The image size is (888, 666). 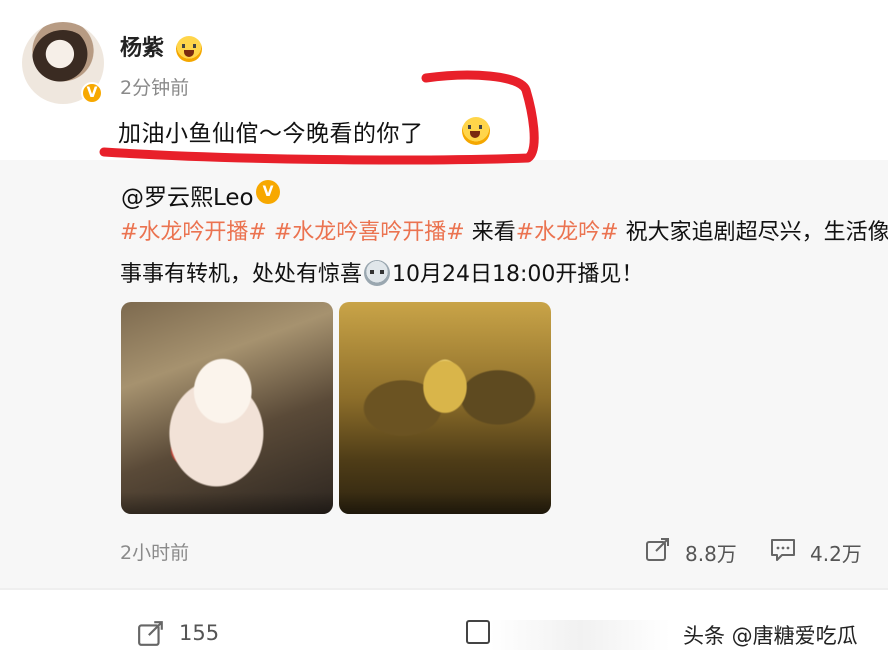 What do you see at coordinates (377, 273) in the screenshot?
I see `robot-emoji-icon` at bounding box center [377, 273].